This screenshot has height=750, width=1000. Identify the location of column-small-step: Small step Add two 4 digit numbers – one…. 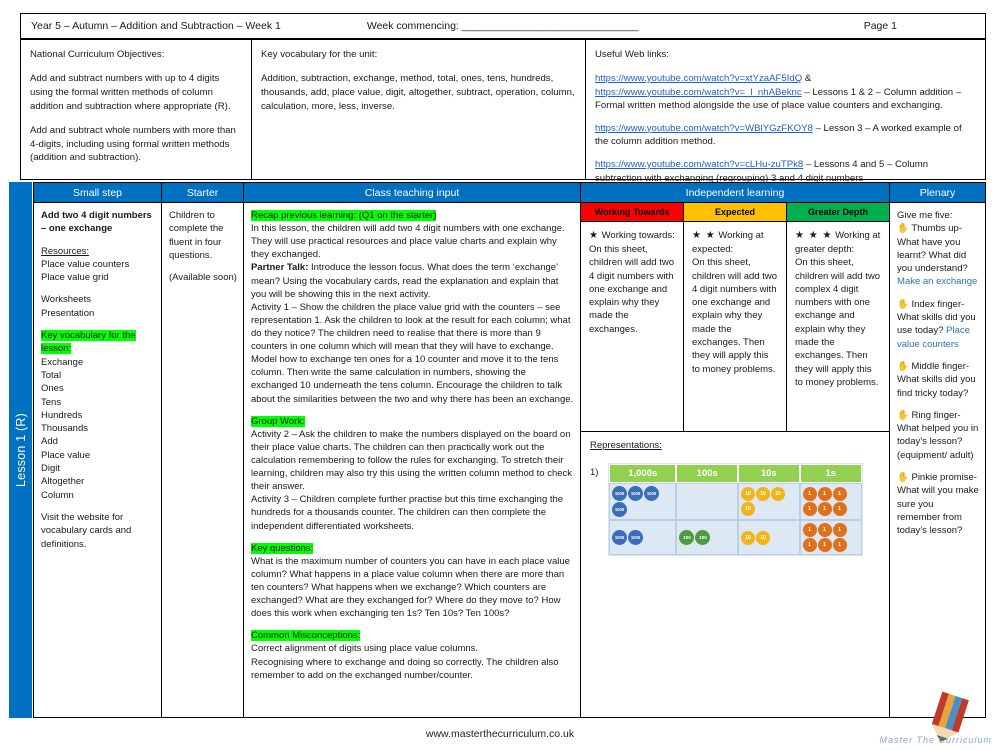
(97, 450).